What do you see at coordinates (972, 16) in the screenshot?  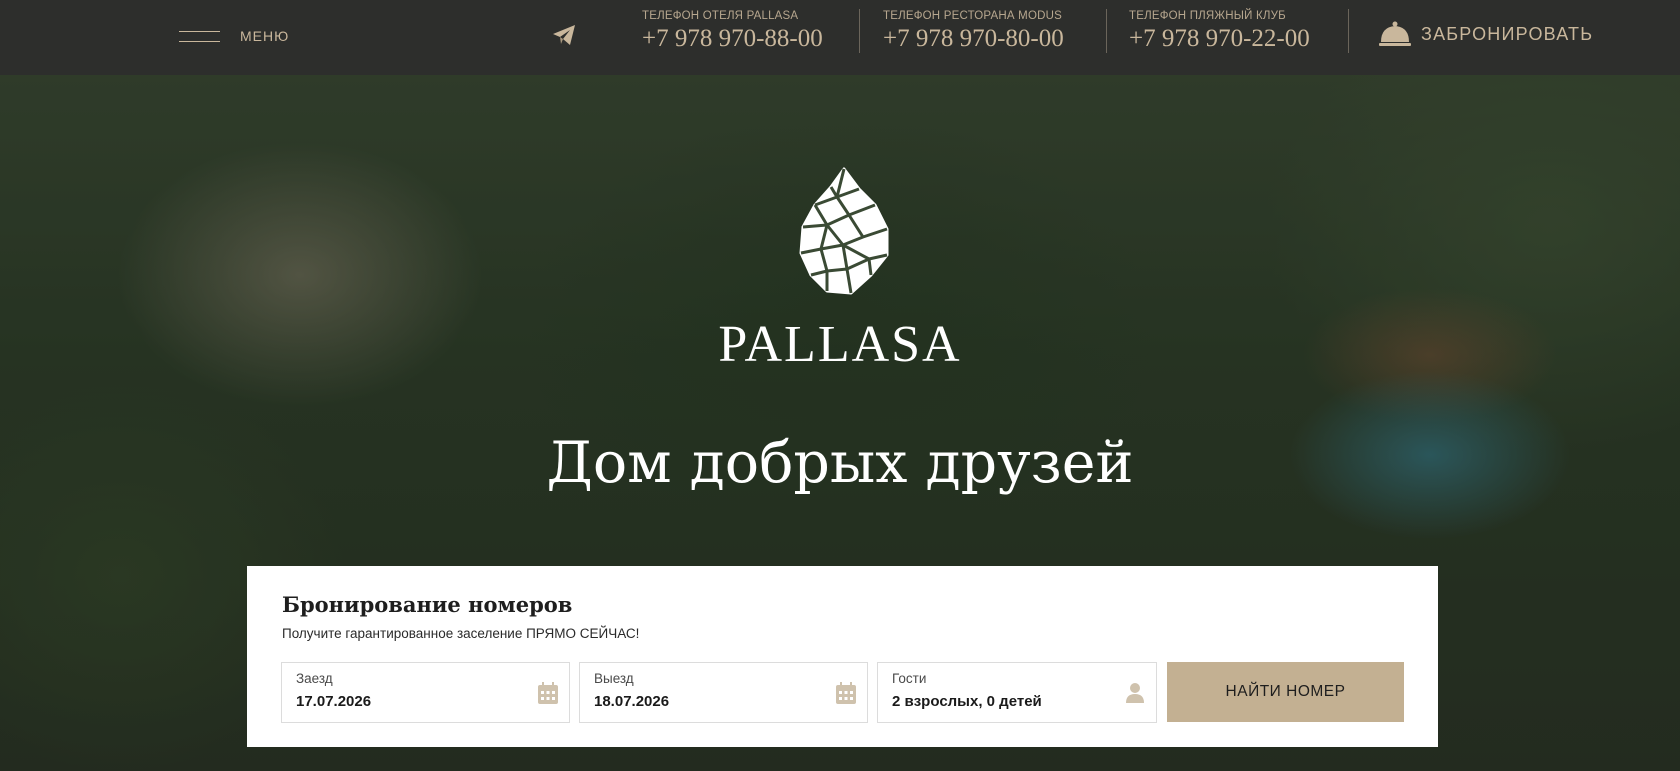 I see `restaurant-phone-label: ТЕЛЕФОН РЕСТОРАНА MODUS` at bounding box center [972, 16].